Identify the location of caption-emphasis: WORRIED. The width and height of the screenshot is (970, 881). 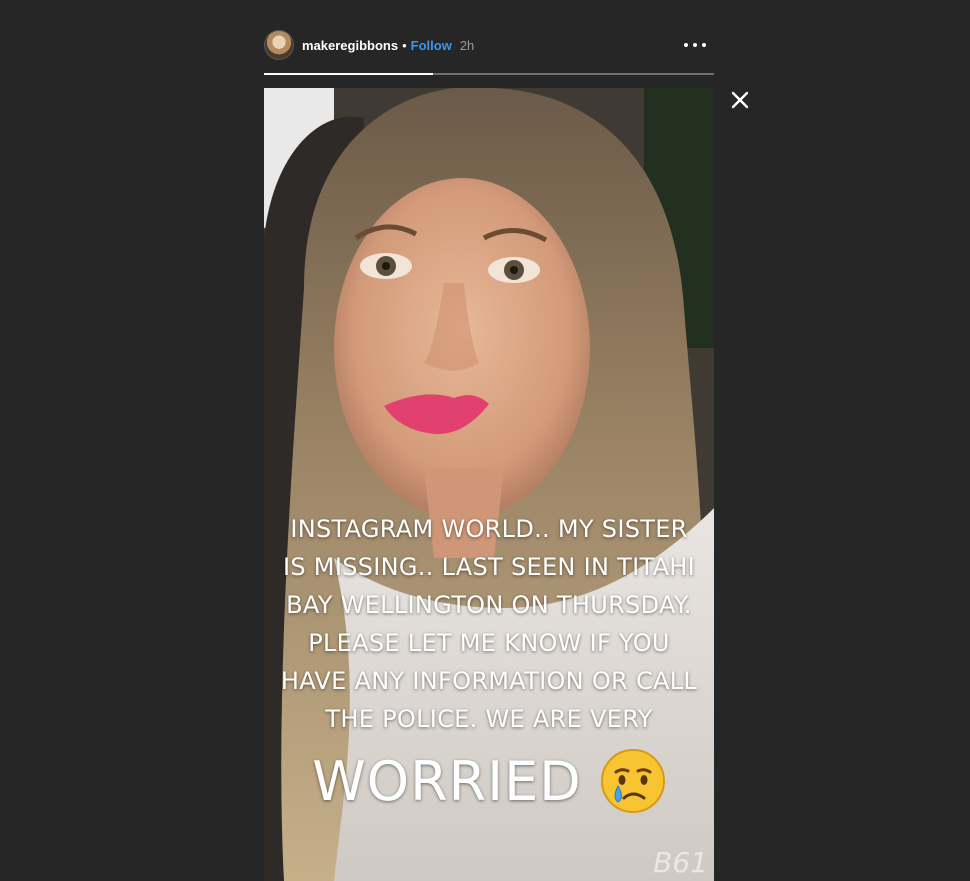
(489, 781).